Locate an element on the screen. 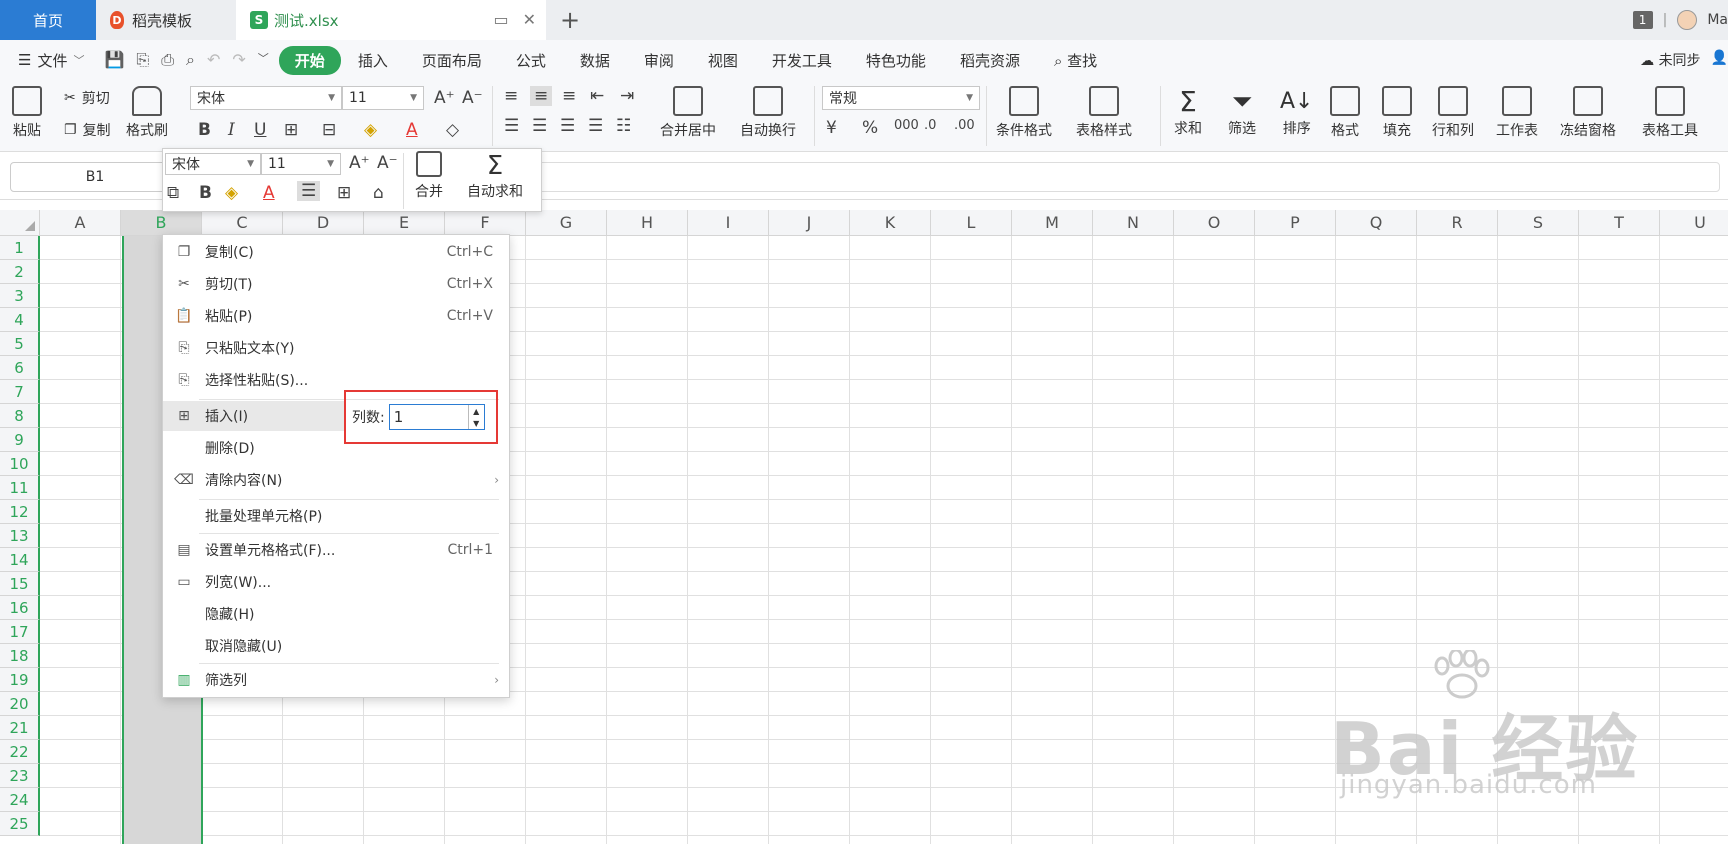  sync-status: ☁ 未同步 is located at coordinates (1670, 60).